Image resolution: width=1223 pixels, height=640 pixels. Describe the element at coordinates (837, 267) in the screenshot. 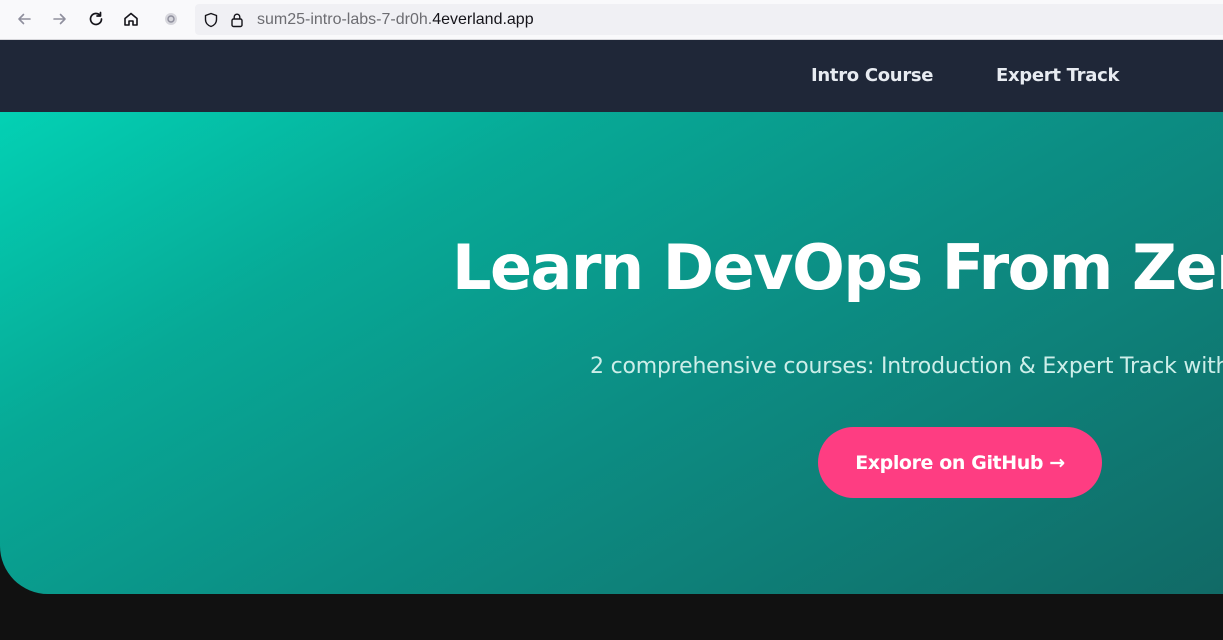

I see `hero-title: Learn DevOps From Zero` at that location.